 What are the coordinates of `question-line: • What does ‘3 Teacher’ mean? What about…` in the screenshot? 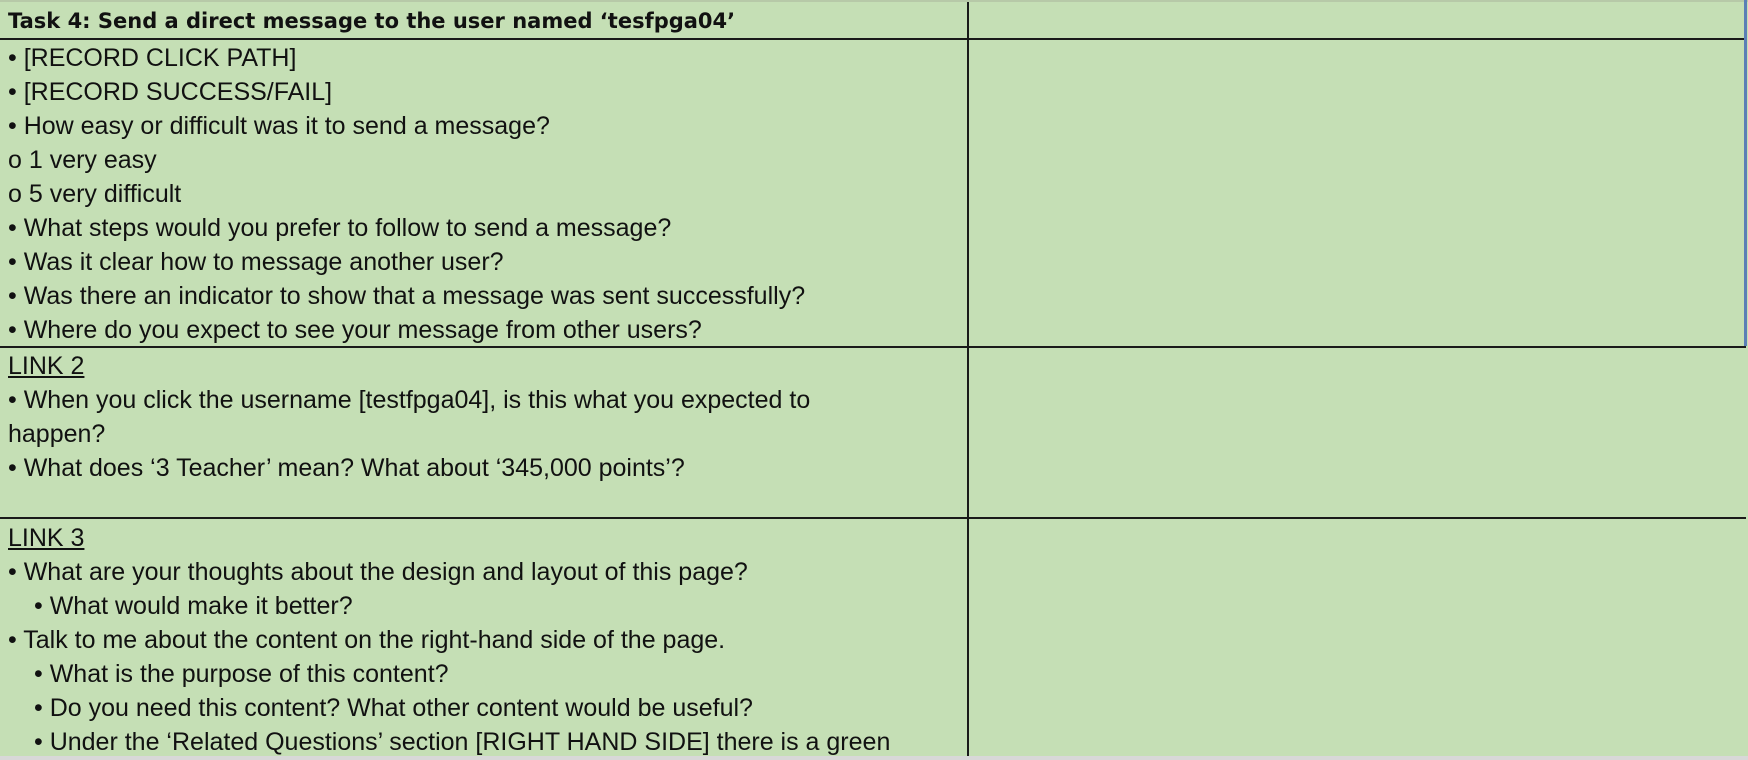 It's located at (346, 468).